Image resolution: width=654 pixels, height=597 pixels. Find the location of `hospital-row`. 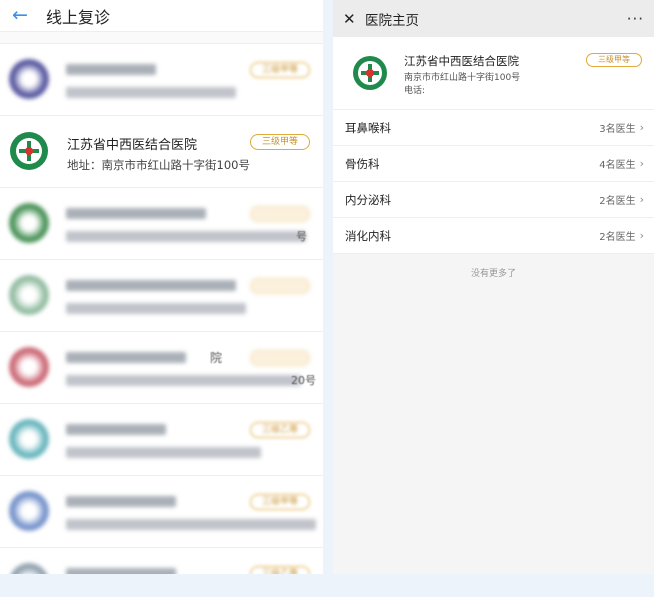

hospital-row is located at coordinates (161, 296).